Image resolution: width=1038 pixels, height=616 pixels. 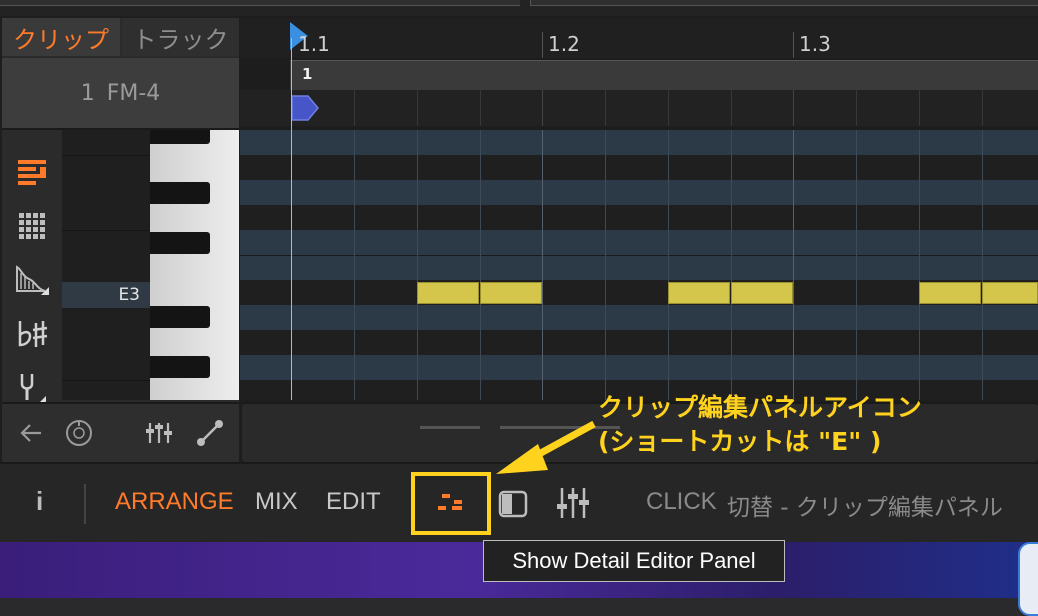 What do you see at coordinates (32, 172) in the screenshot?
I see `note-editor-icon` at bounding box center [32, 172].